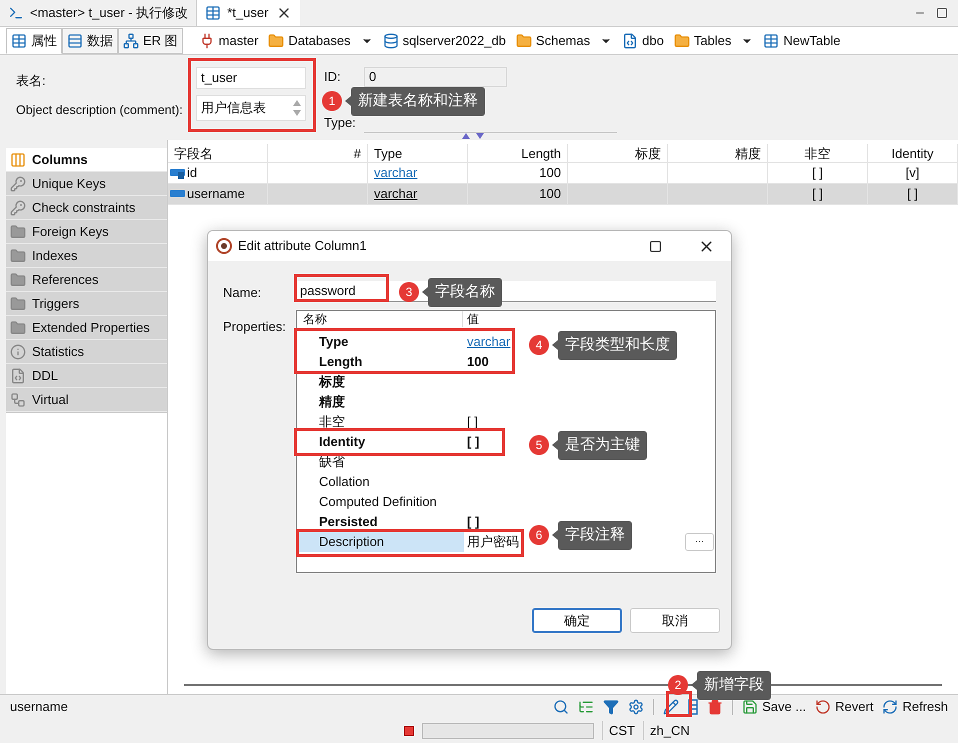 This screenshot has height=743, width=958. I want to click on property-row: 精度, so click(506, 402).